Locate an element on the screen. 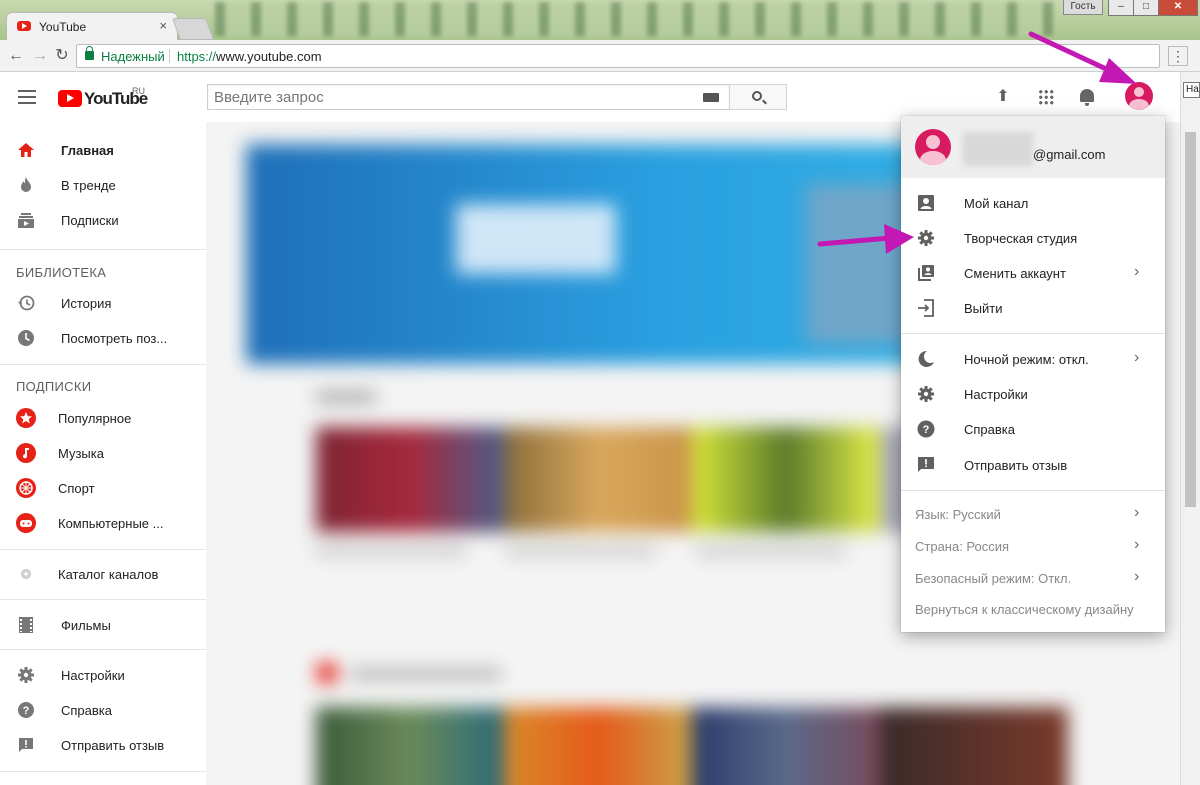  menu-item-label: Выйти is located at coordinates (983, 308).